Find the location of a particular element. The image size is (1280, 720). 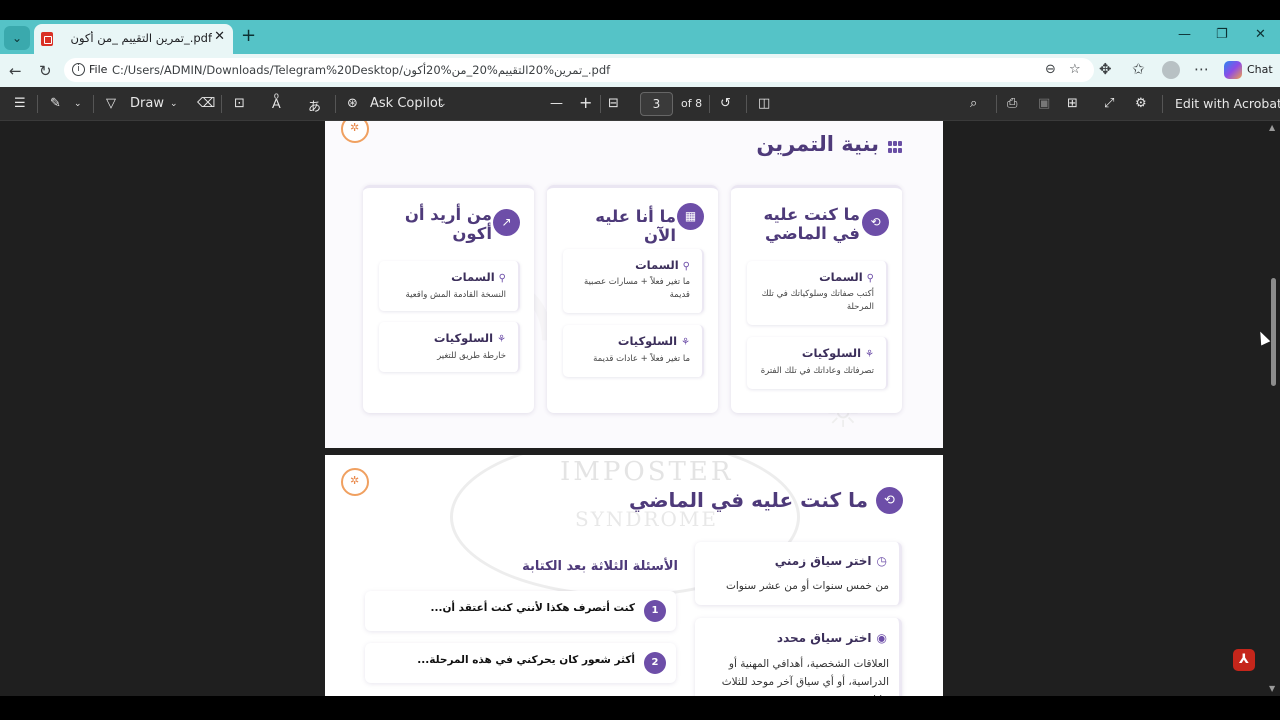

subcard-body: ما تغير فعلاً + مسارات عصبية قديمة is located at coordinates (636, 288).